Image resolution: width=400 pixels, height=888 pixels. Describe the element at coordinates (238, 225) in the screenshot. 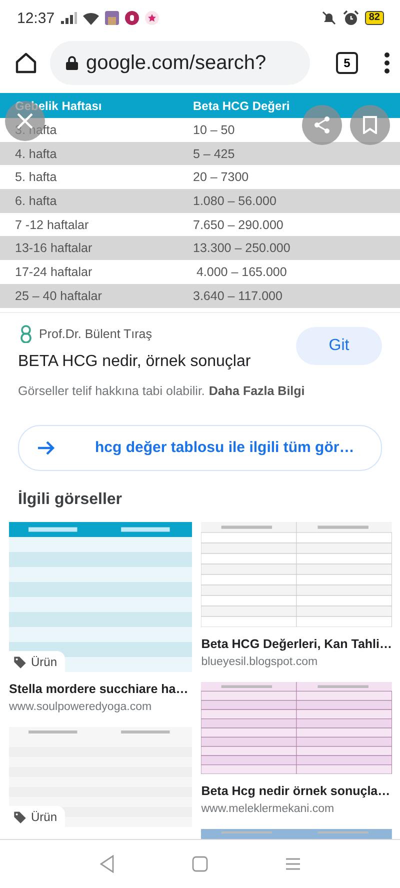

I see `table-cell: 7.650 – 290.000` at that location.